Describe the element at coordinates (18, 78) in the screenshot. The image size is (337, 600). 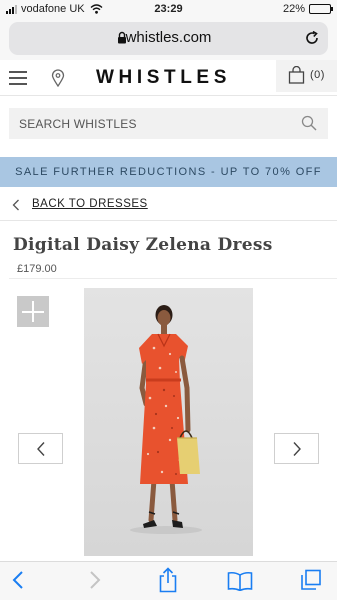
I see `hamburger-menu-icon` at that location.